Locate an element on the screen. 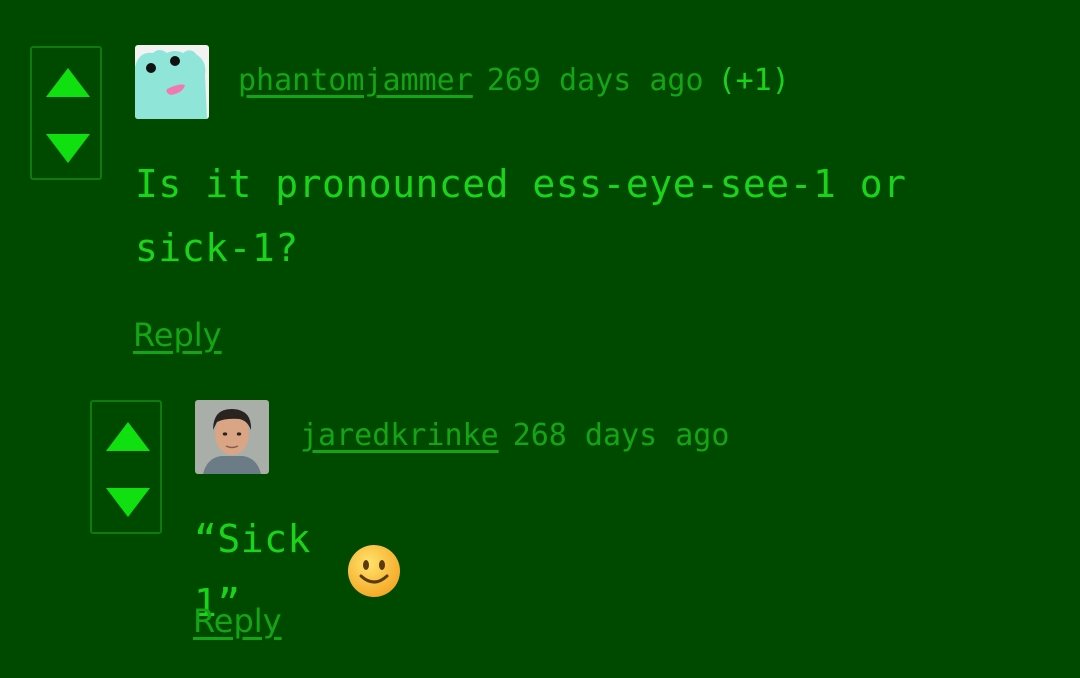 The width and height of the screenshot is (1080, 678). comment-body-line: sick-1? is located at coordinates (217, 248).